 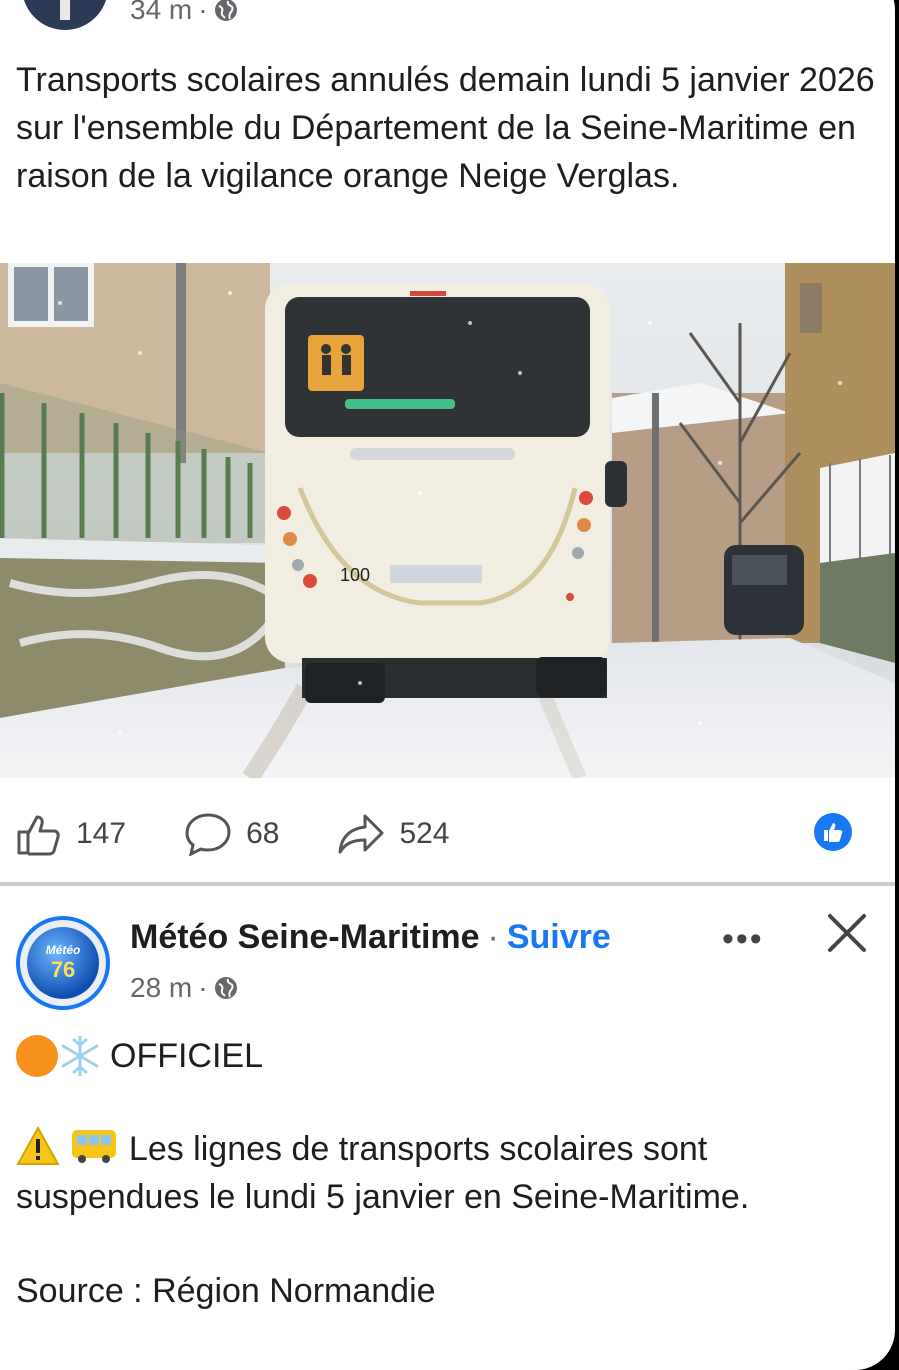 I want to click on follow-button: Suivre, so click(x=559, y=937).